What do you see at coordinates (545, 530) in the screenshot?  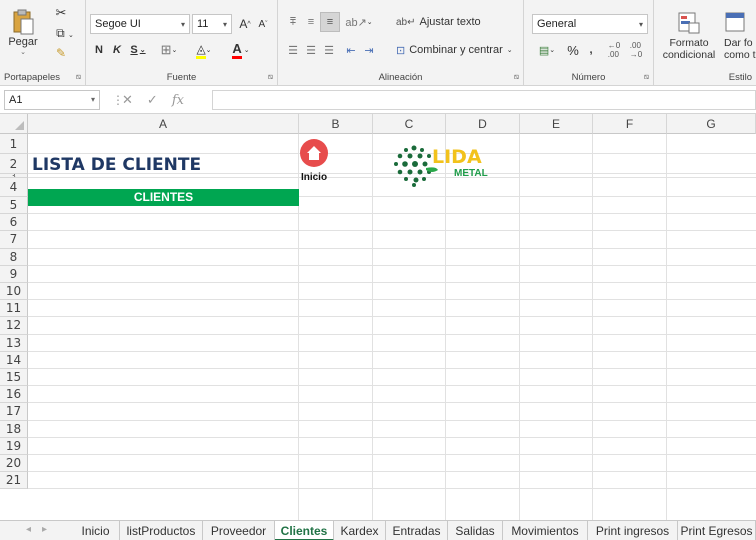 I see `sheet-tab-movimientos: Movimientos` at bounding box center [545, 530].